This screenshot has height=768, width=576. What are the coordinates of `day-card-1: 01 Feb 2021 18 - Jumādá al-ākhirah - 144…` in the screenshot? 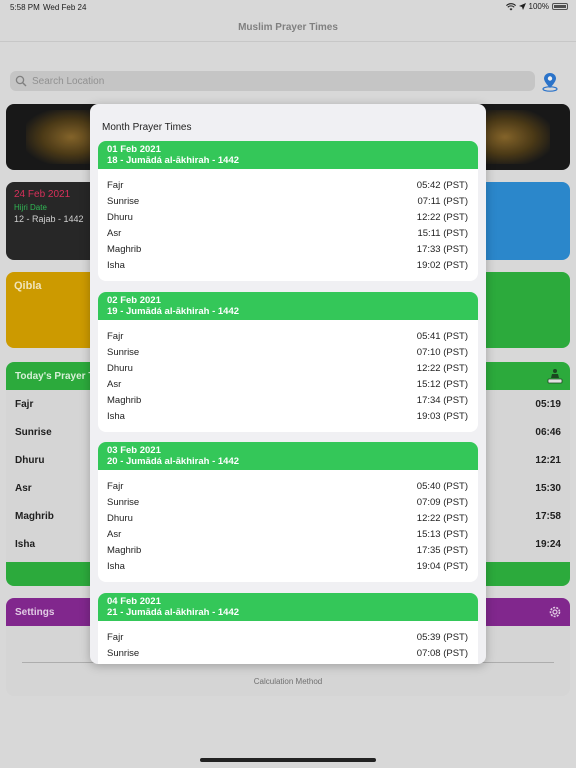 It's located at (288, 211).